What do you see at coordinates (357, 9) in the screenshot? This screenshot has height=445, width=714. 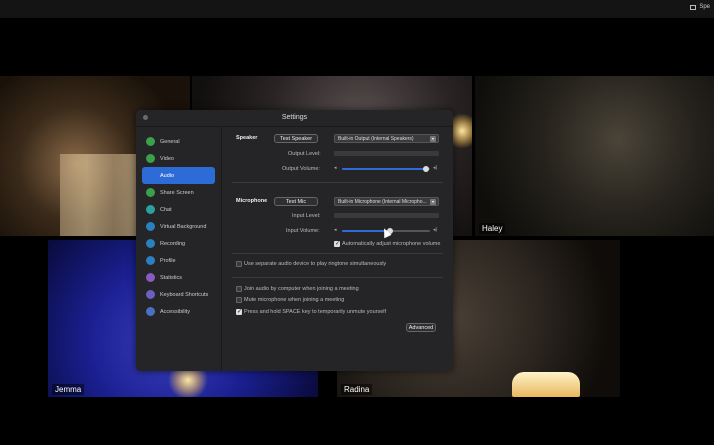 I see `top-bar: Spe` at bounding box center [357, 9].